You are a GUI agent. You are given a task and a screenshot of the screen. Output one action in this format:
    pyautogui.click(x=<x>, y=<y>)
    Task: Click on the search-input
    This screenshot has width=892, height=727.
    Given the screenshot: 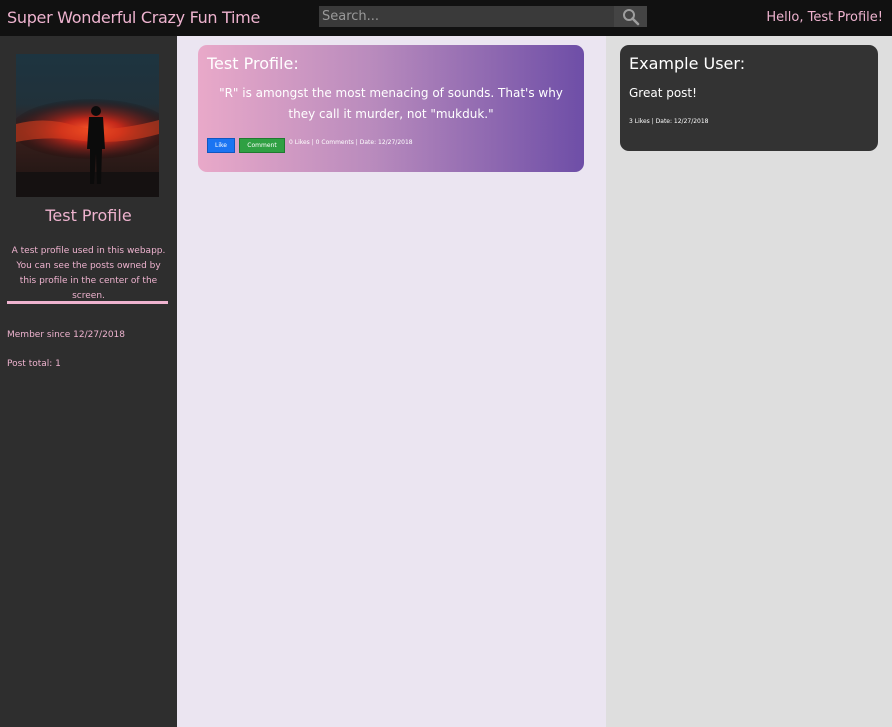 What is the action you would take?
    pyautogui.click(x=466, y=16)
    